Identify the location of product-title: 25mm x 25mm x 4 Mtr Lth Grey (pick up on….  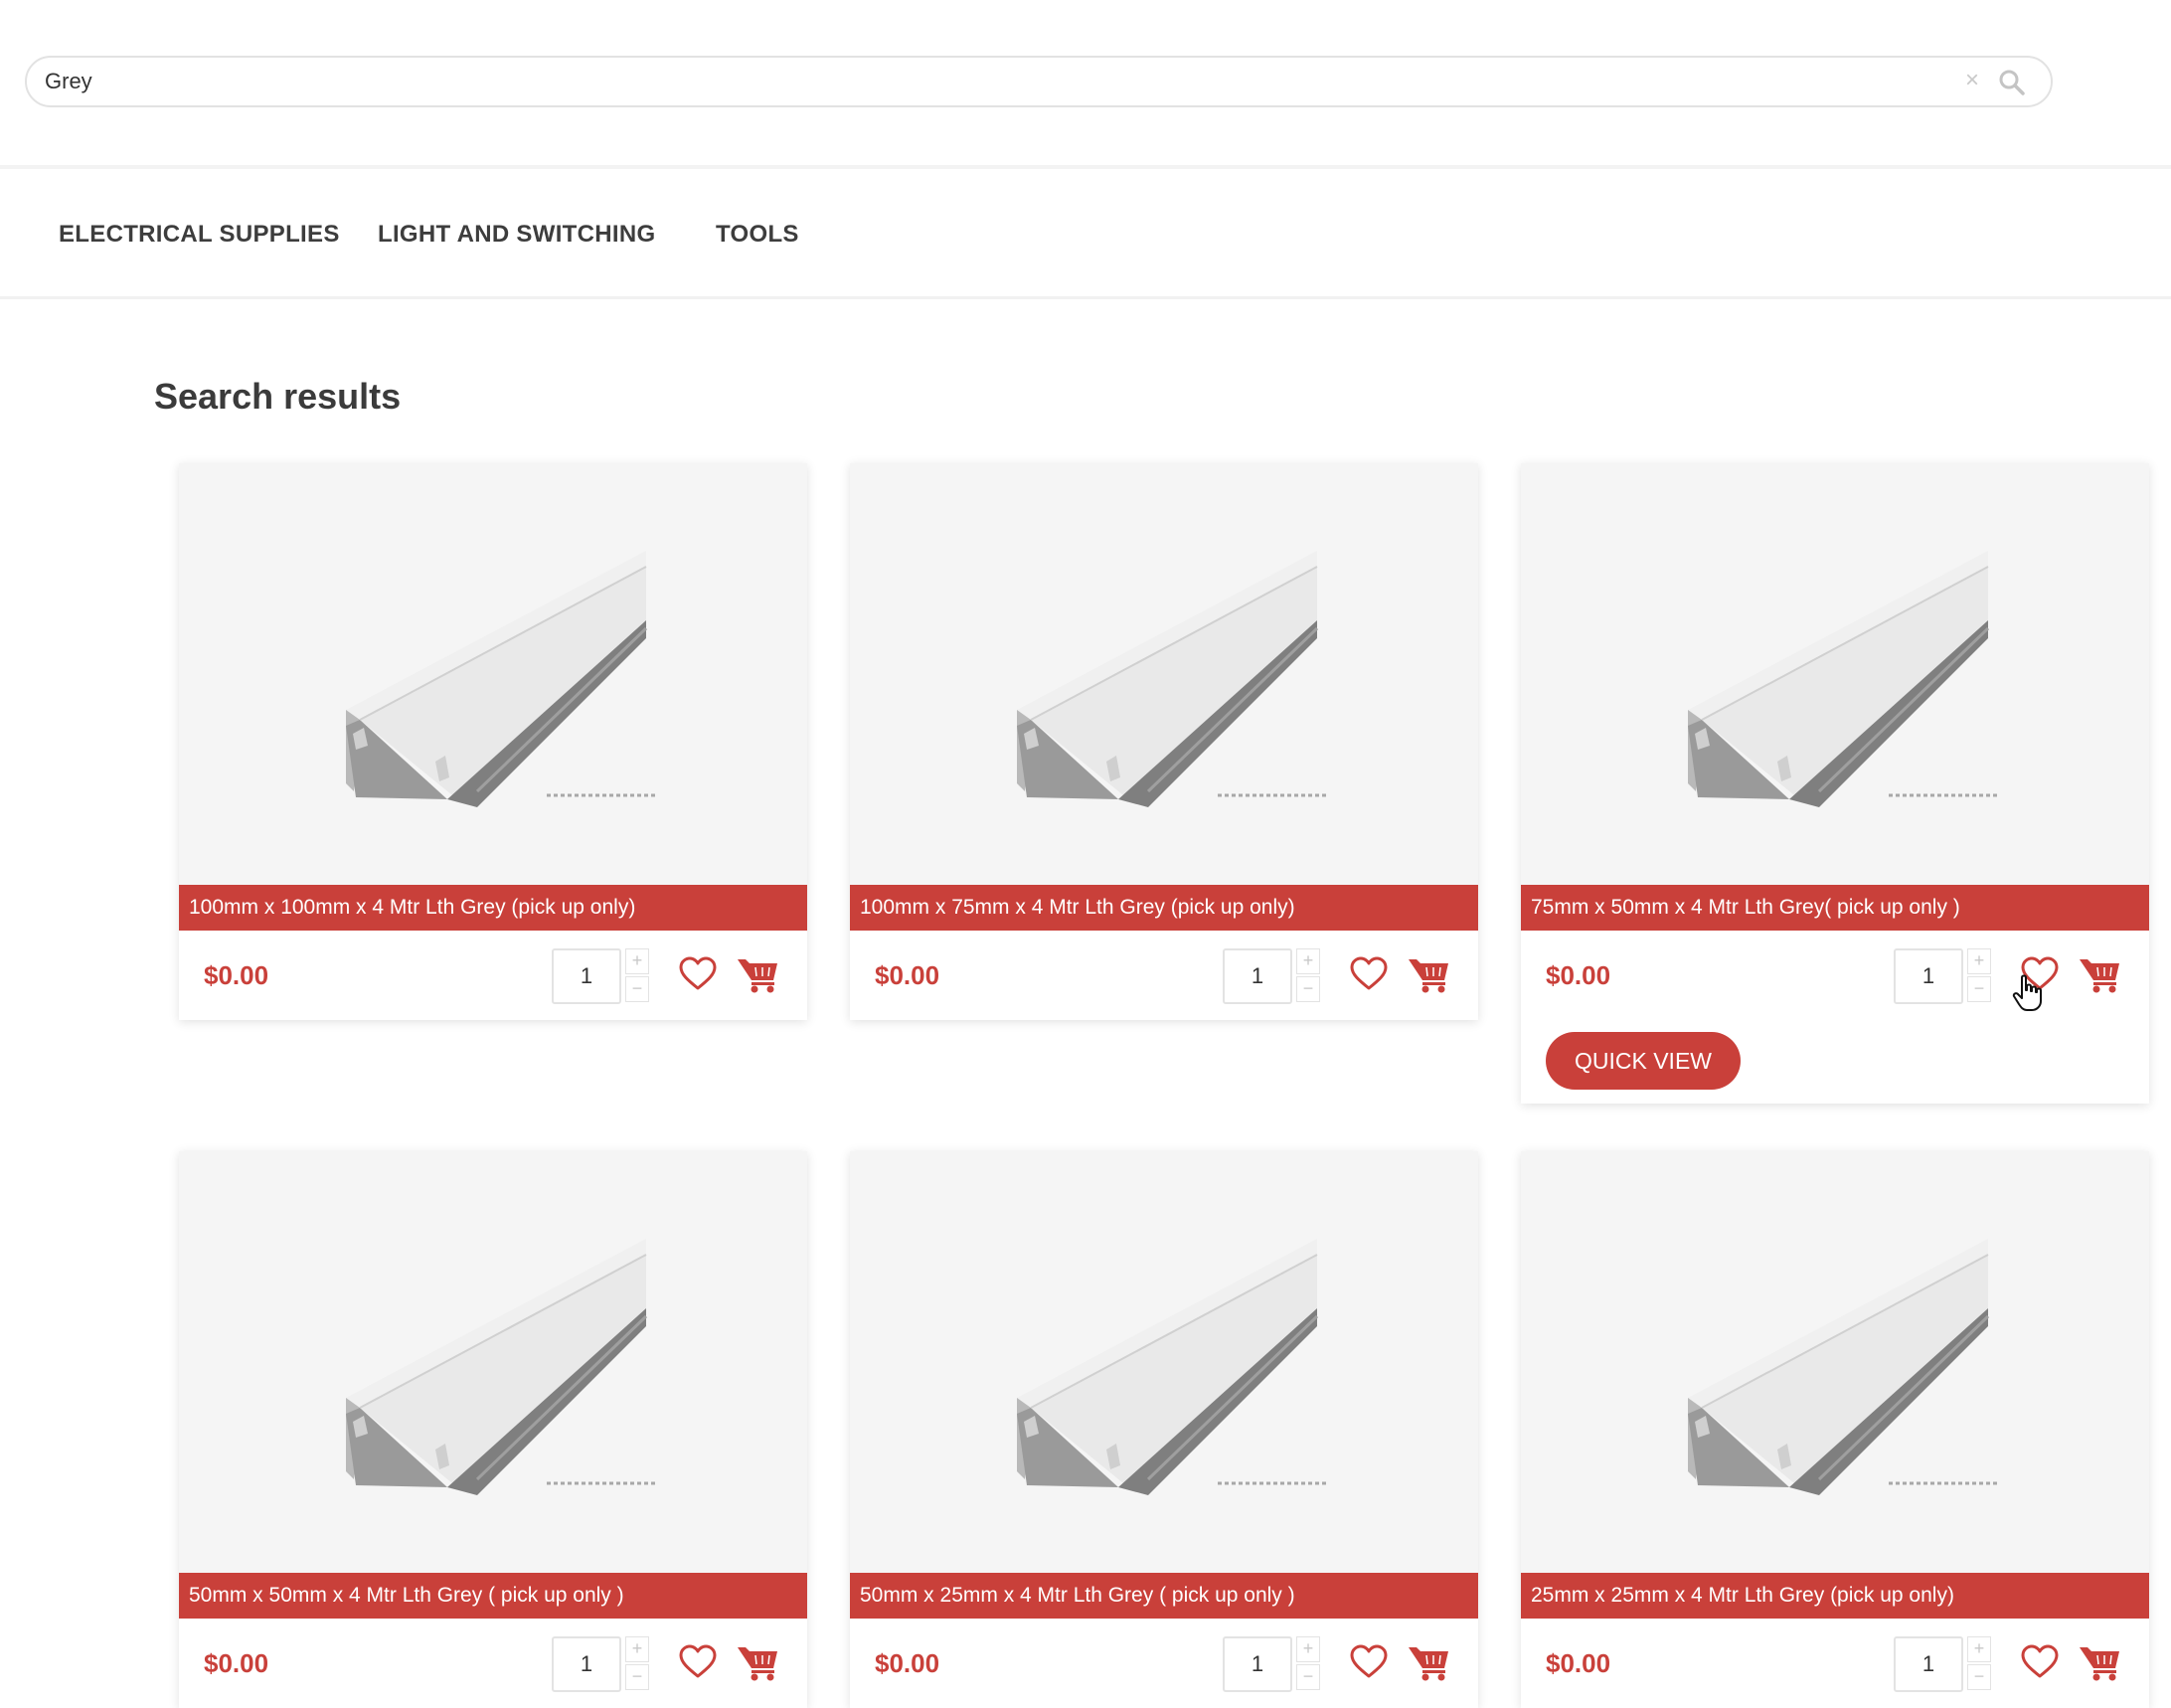
(1835, 1596).